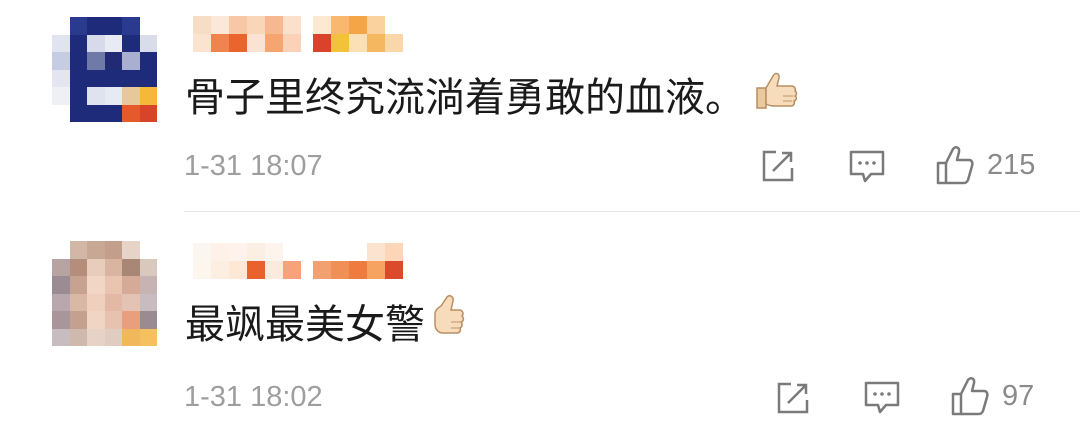  Describe the element at coordinates (305, 324) in the screenshot. I see `comment-text-content: 最飒最美女警` at that location.